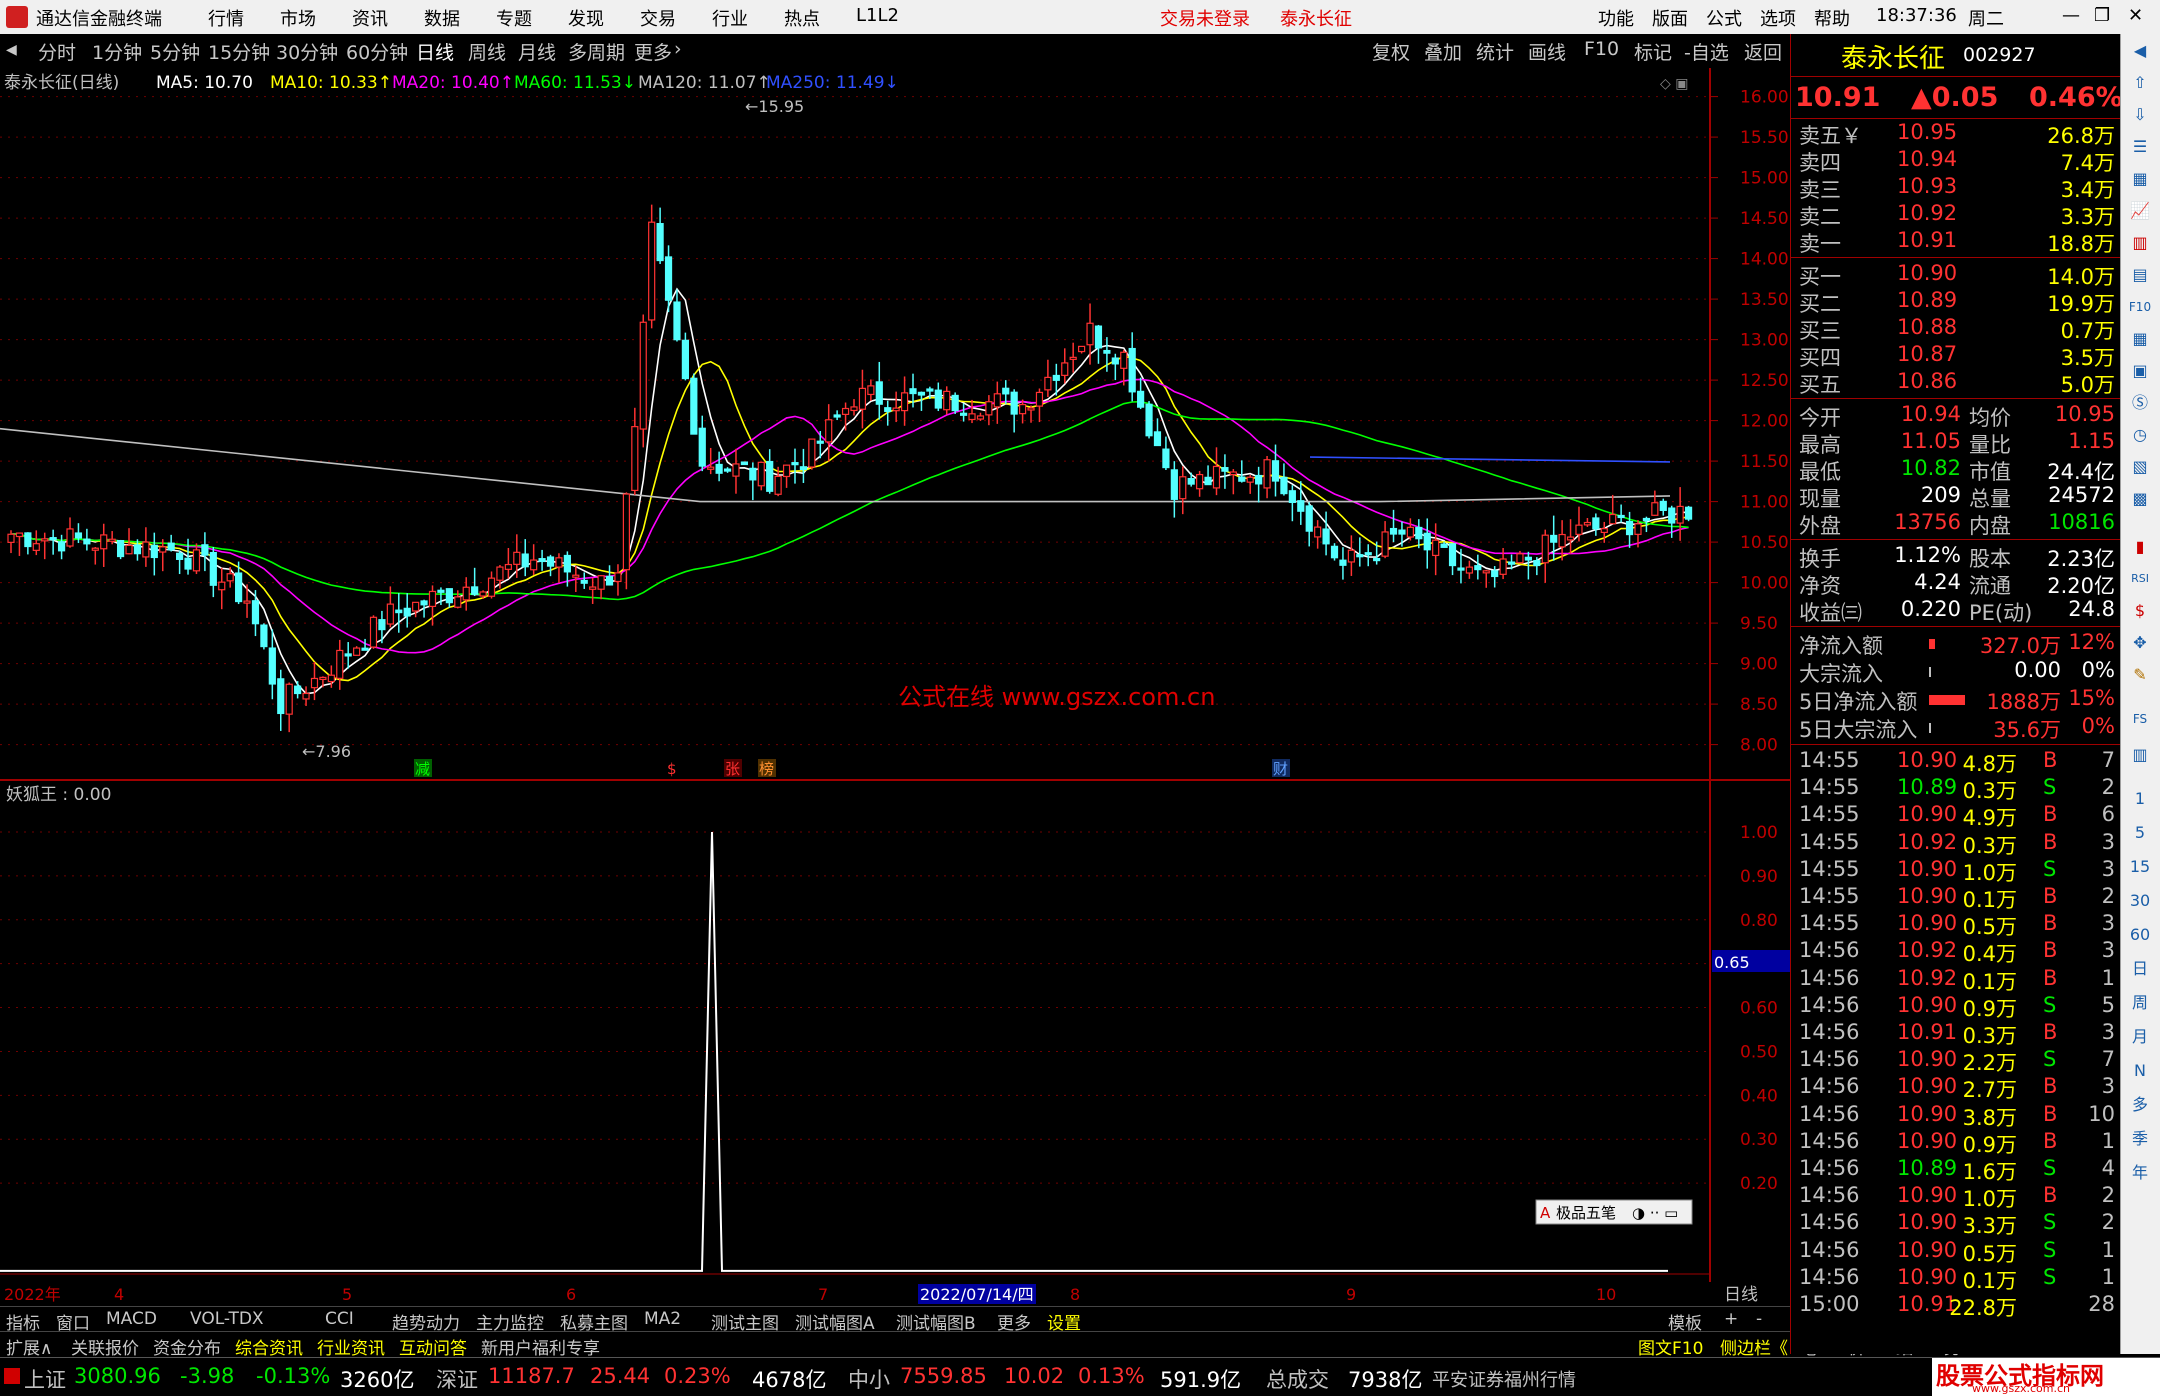  Describe the element at coordinates (2140, 115) in the screenshot. I see `down-arrow-icon: ⇩` at that location.